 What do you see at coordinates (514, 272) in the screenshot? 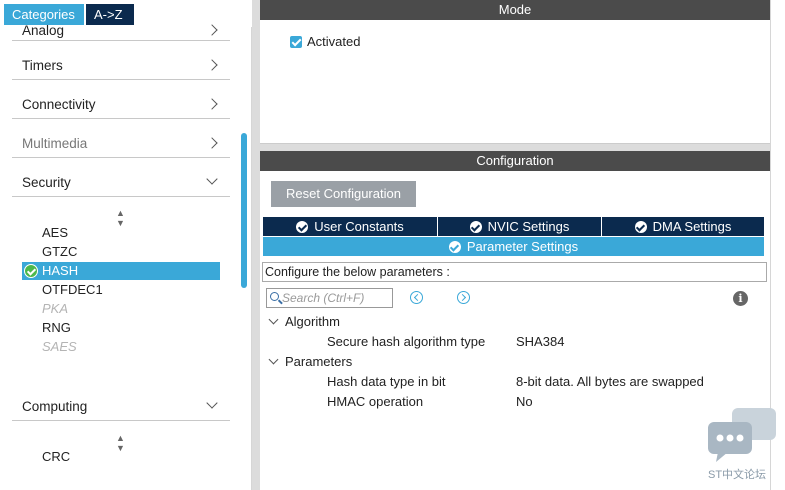
I see `configure-hint: Configure the below parameters :` at bounding box center [514, 272].